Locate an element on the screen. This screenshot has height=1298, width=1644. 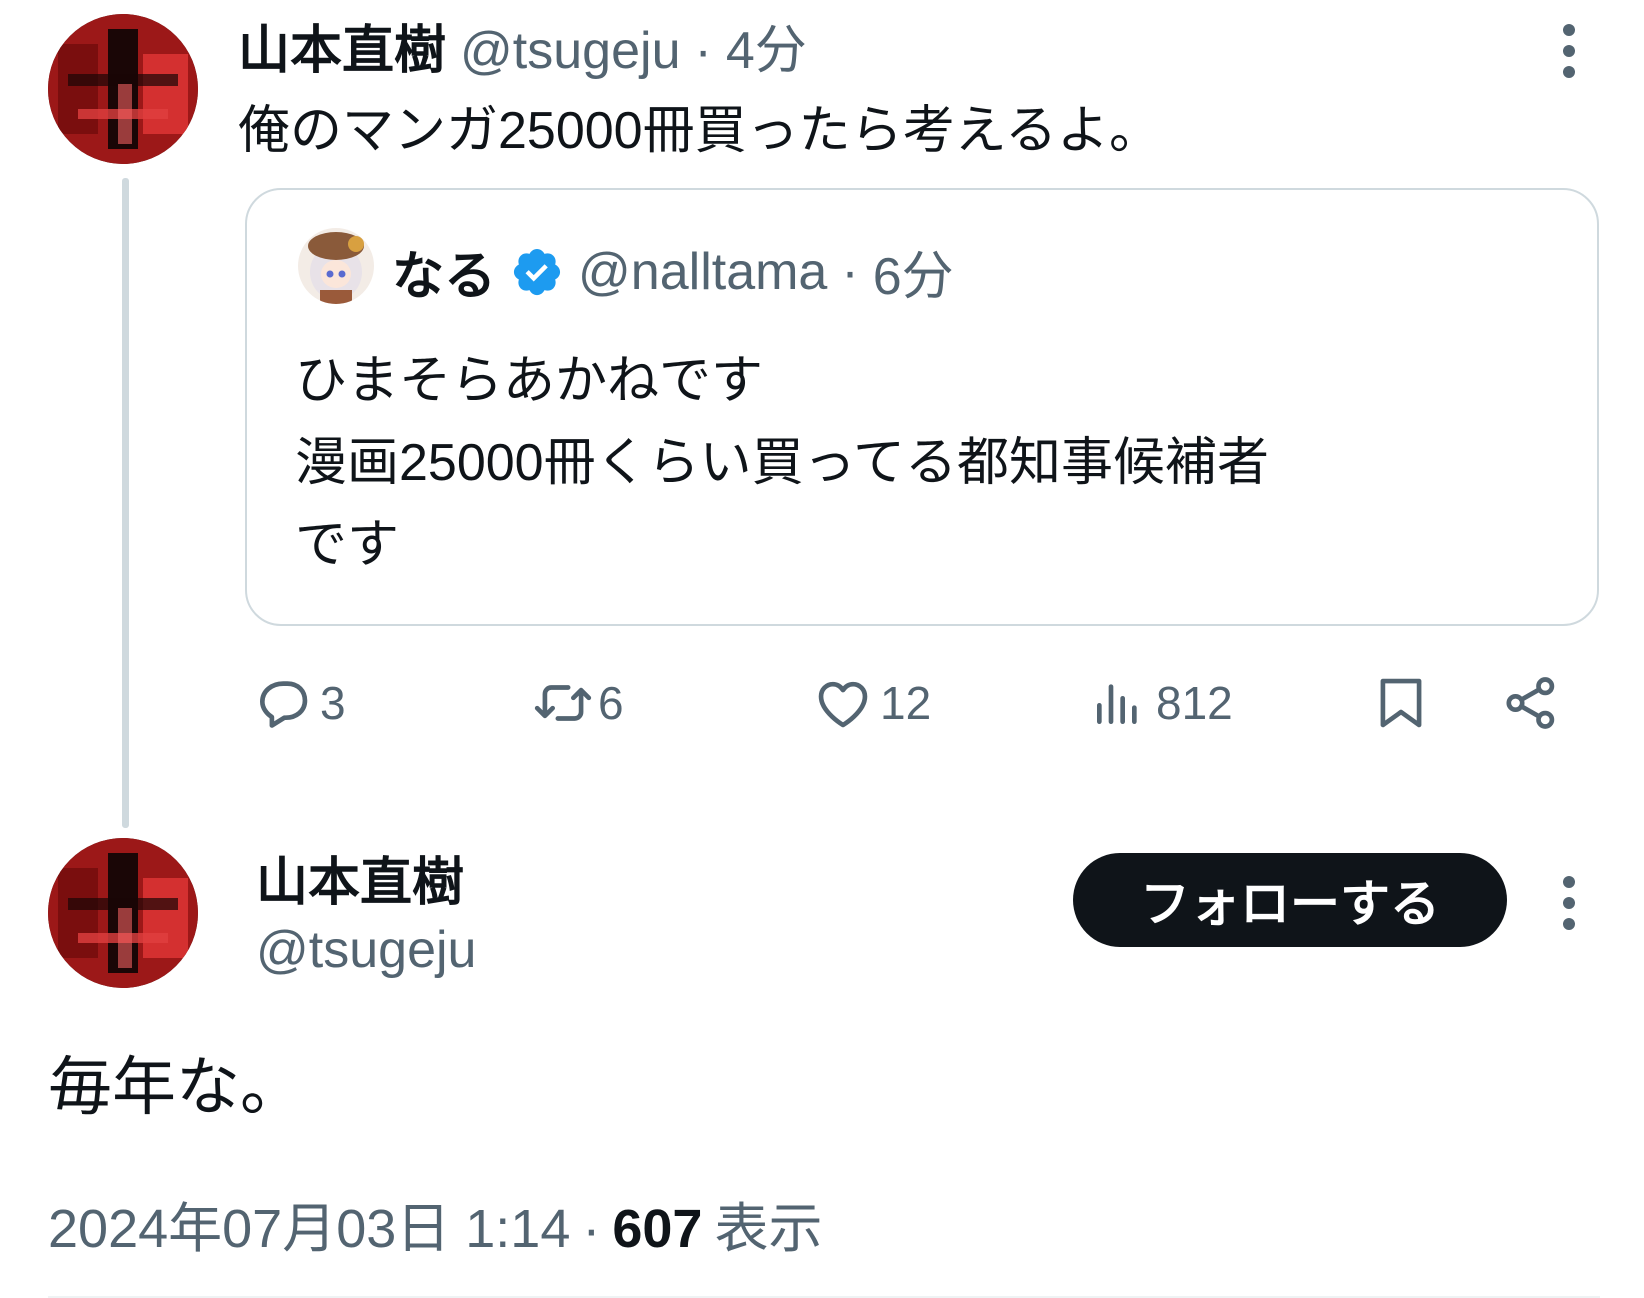
tweet-meta-row: 2024年07月03日 1:14 · 607 表示 is located at coordinates (435, 1223).